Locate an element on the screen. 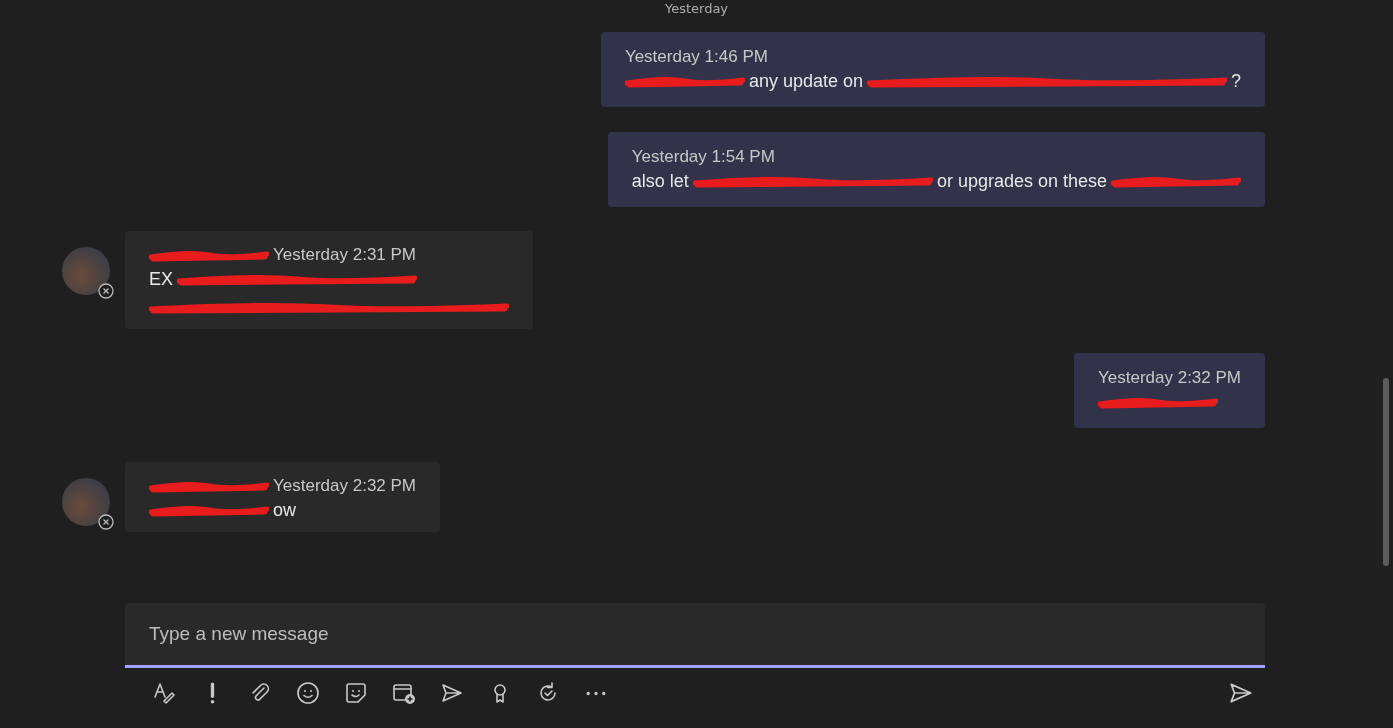 The image size is (1393, 728). message-text: ? is located at coordinates (1236, 81).